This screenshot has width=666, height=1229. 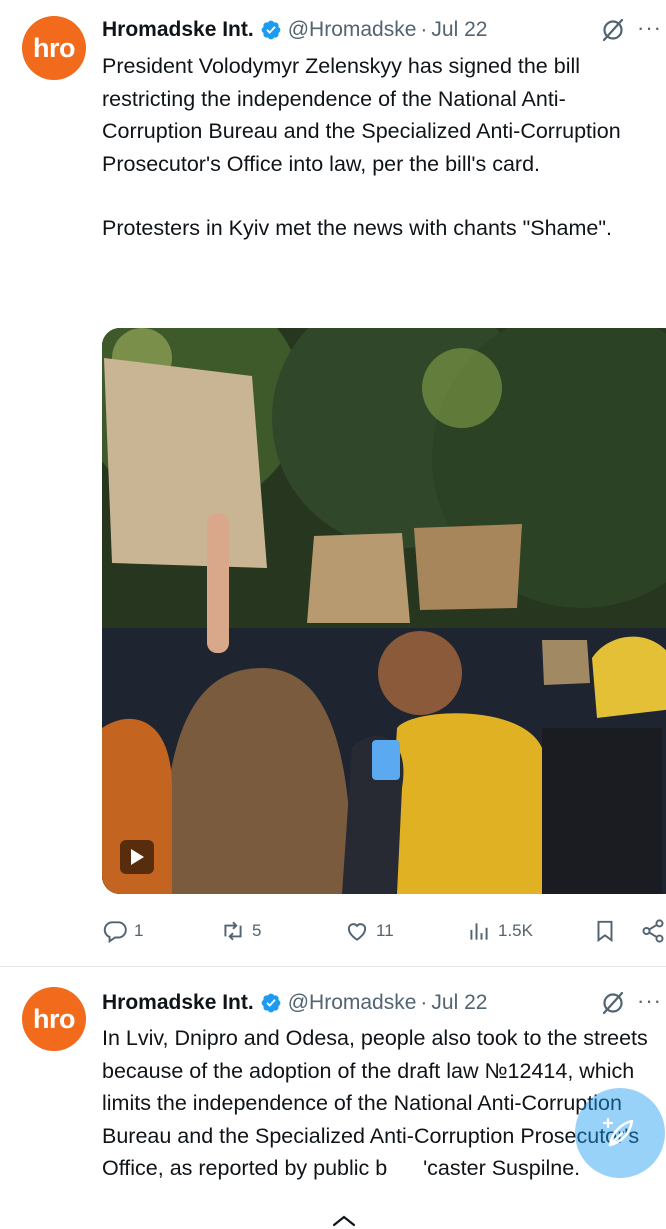 What do you see at coordinates (344, 1221) in the screenshot?
I see `chevron-up-icon` at bounding box center [344, 1221].